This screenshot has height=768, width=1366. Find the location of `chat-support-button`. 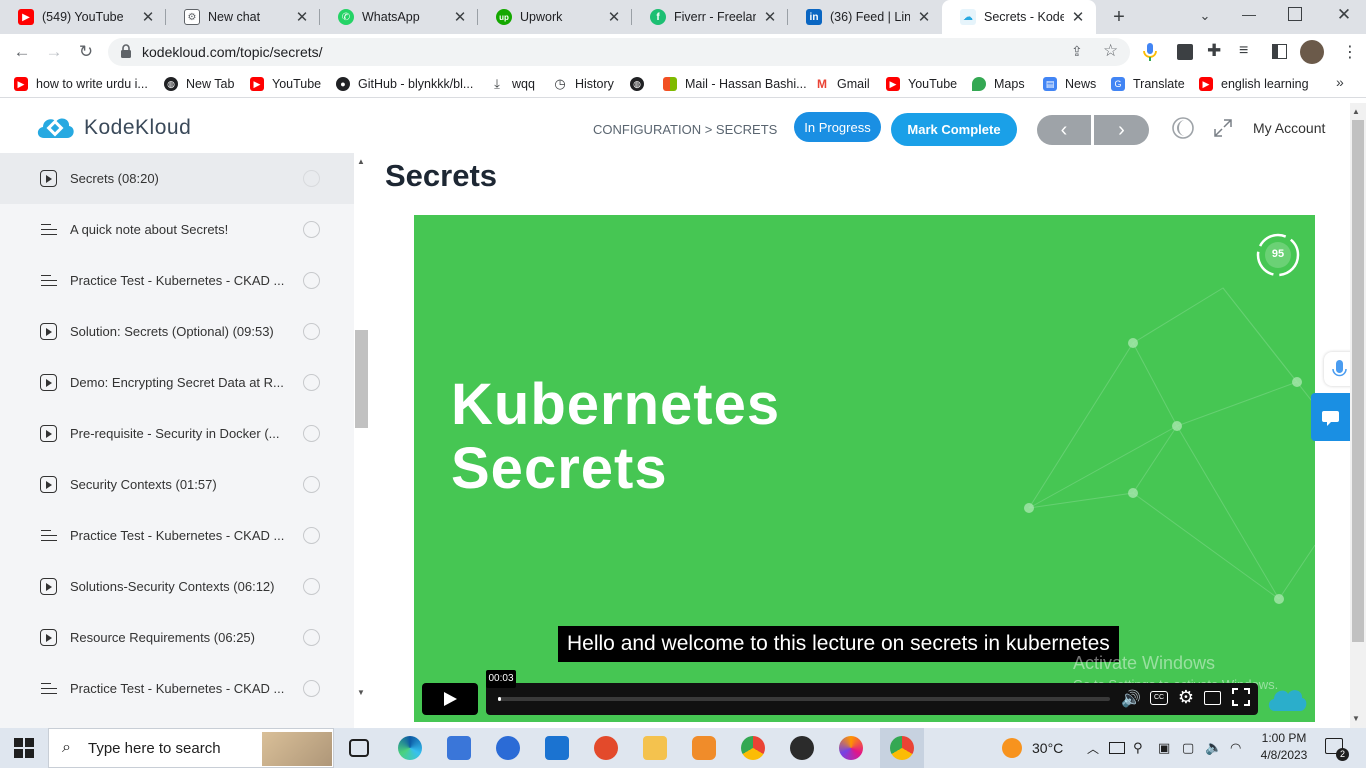

chat-support-button is located at coordinates (1330, 417).